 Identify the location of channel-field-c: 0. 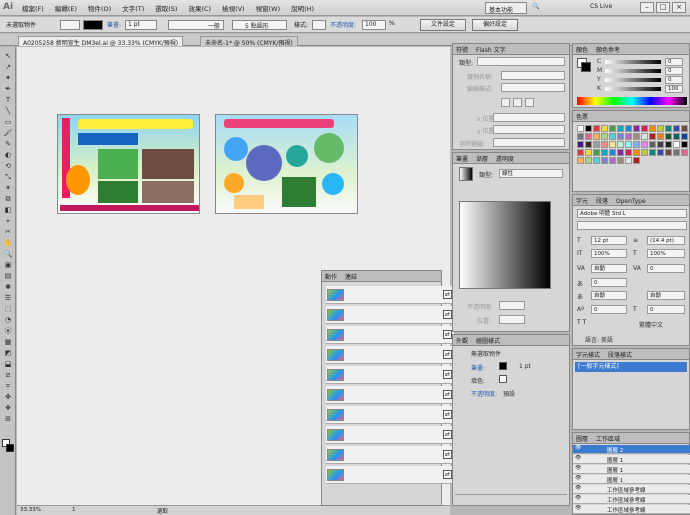
(674, 62).